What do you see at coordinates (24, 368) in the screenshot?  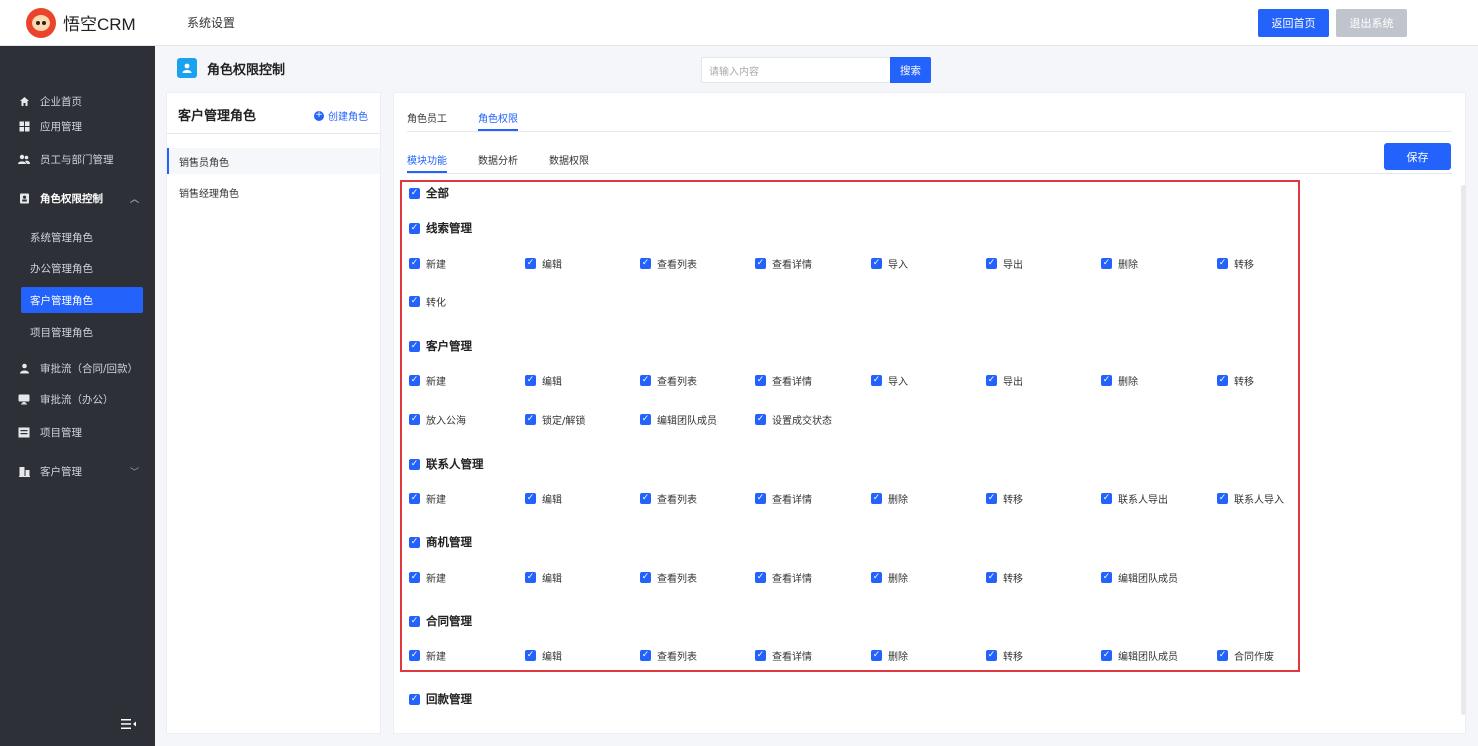 I see `person-icon` at bounding box center [24, 368].